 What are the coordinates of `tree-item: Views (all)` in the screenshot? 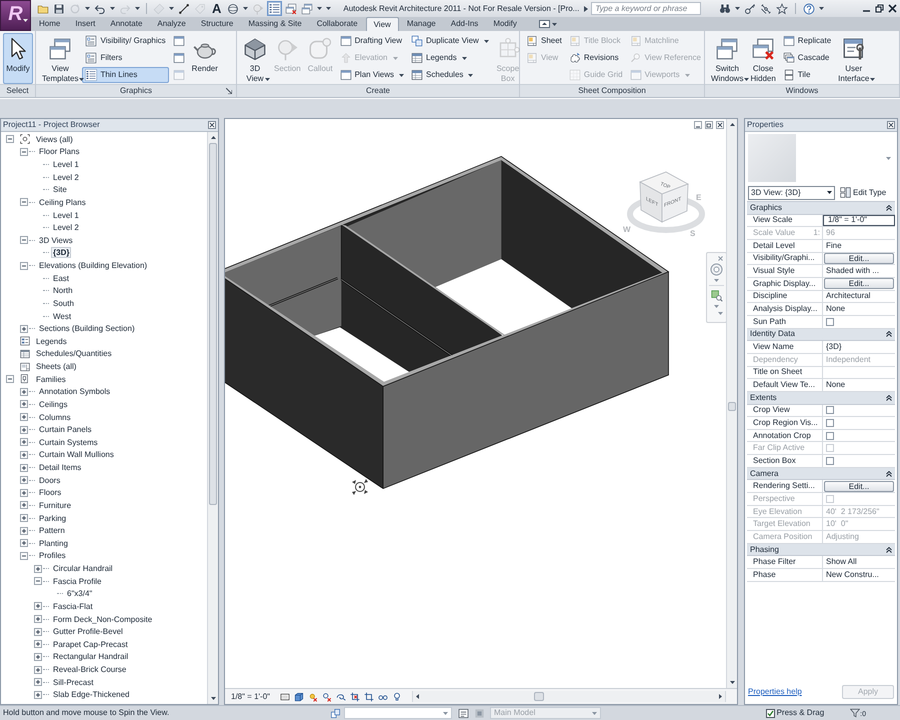 It's located at (54, 139).